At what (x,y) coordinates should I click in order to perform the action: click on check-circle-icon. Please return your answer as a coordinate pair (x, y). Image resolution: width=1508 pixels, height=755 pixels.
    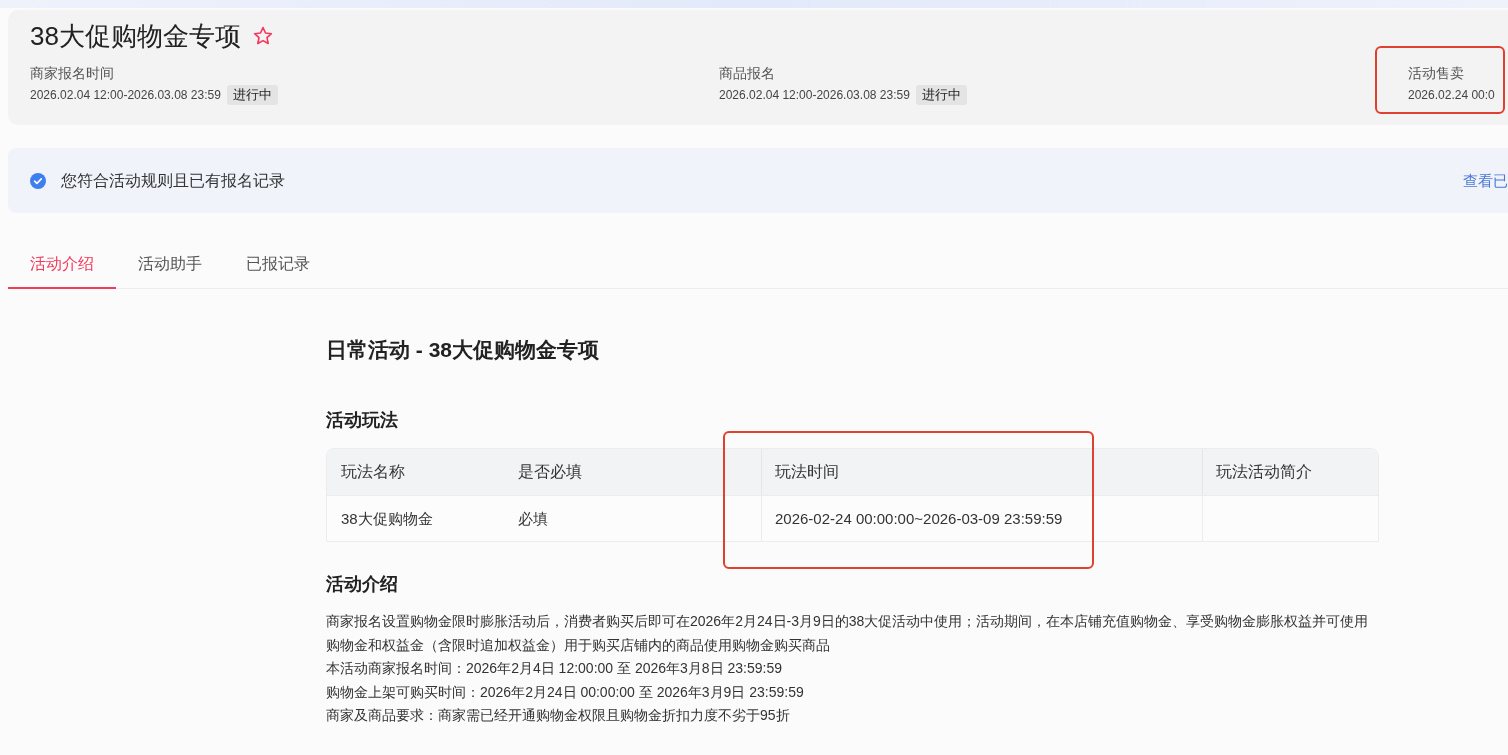
    Looking at the image, I should click on (38, 180).